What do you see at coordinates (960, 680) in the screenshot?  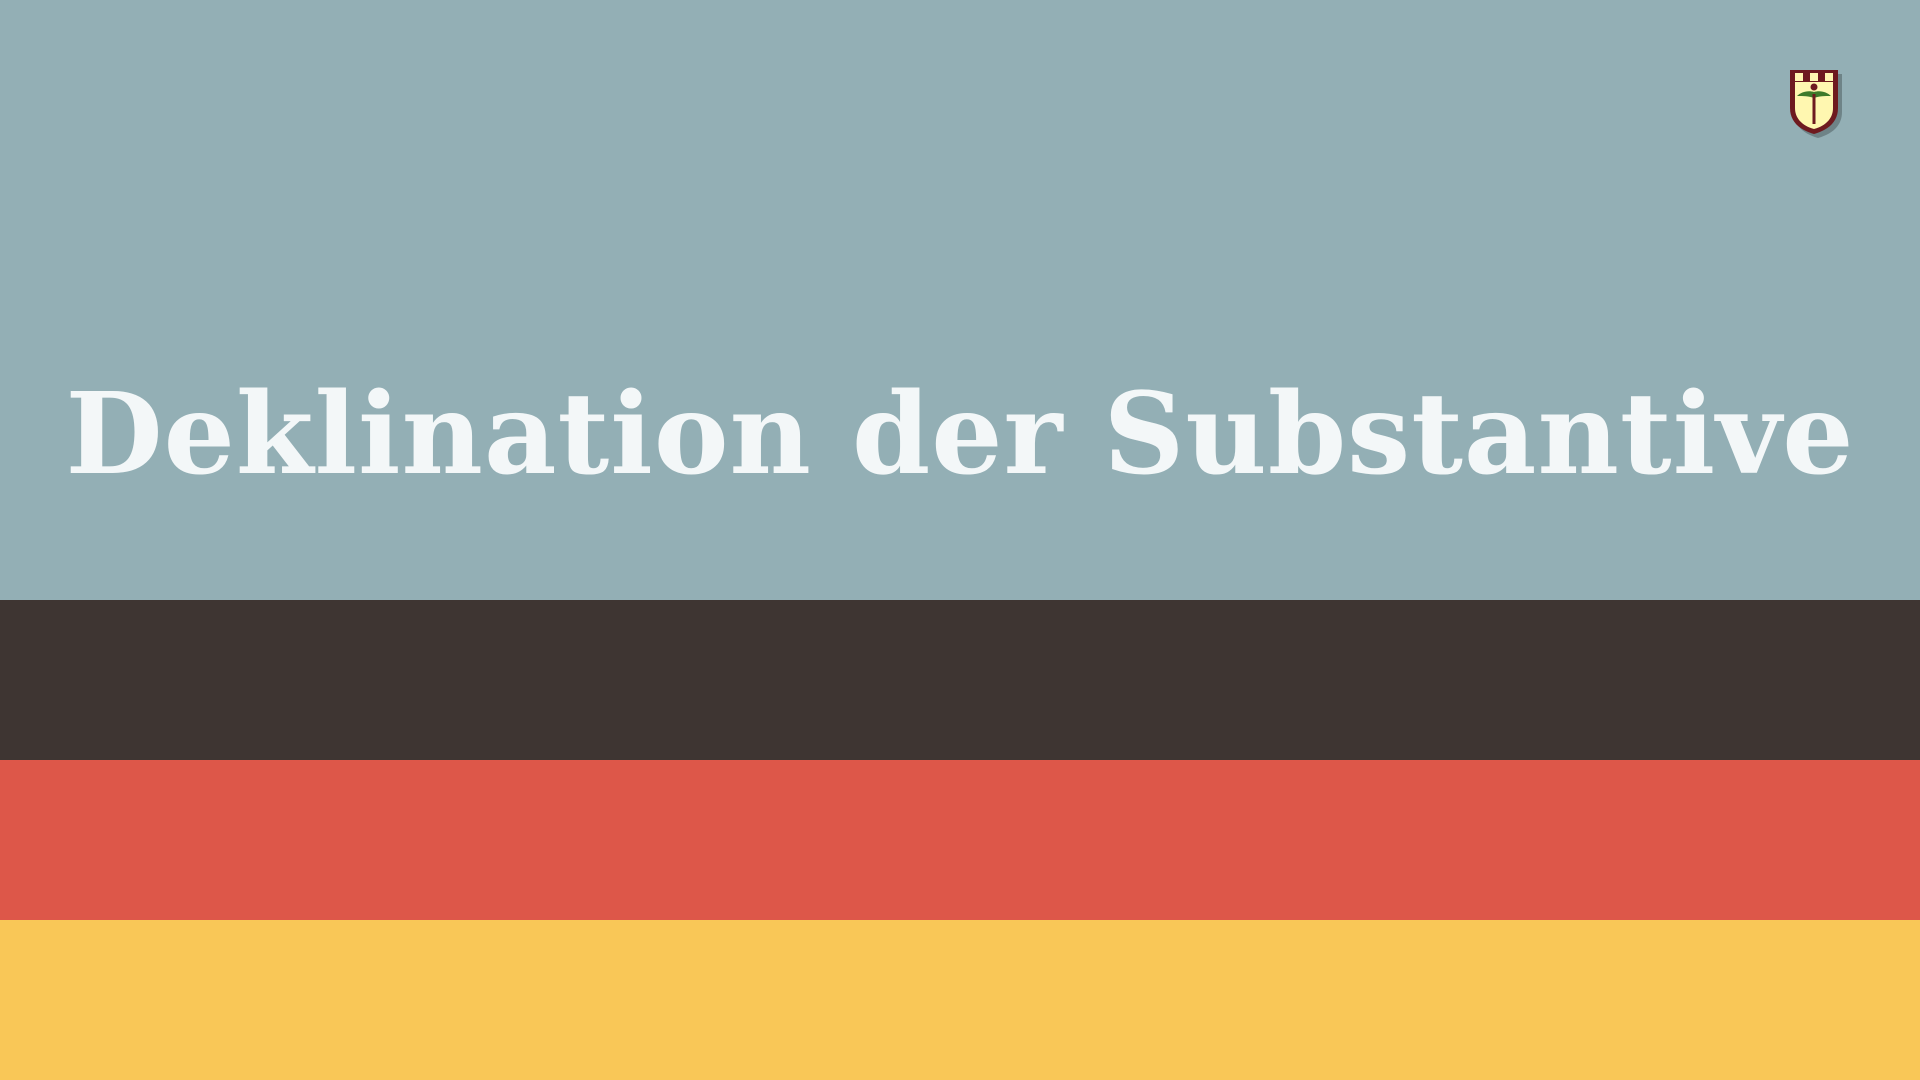 I see `black-band` at bounding box center [960, 680].